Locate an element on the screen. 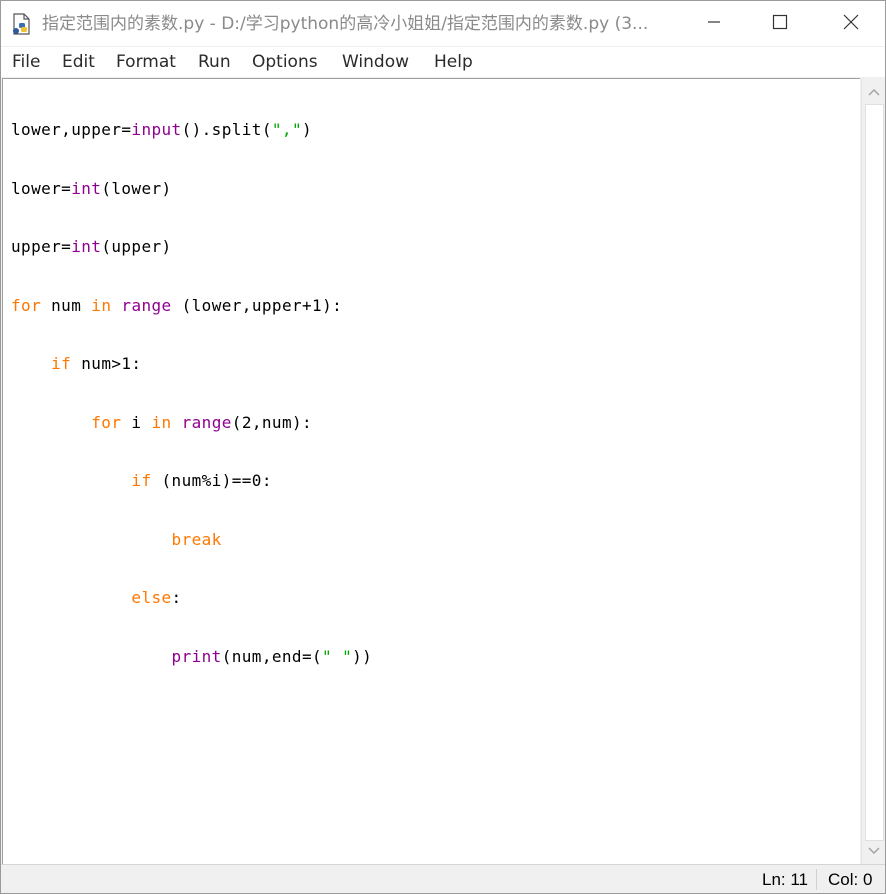  python-file-icon is located at coordinates (22, 24).